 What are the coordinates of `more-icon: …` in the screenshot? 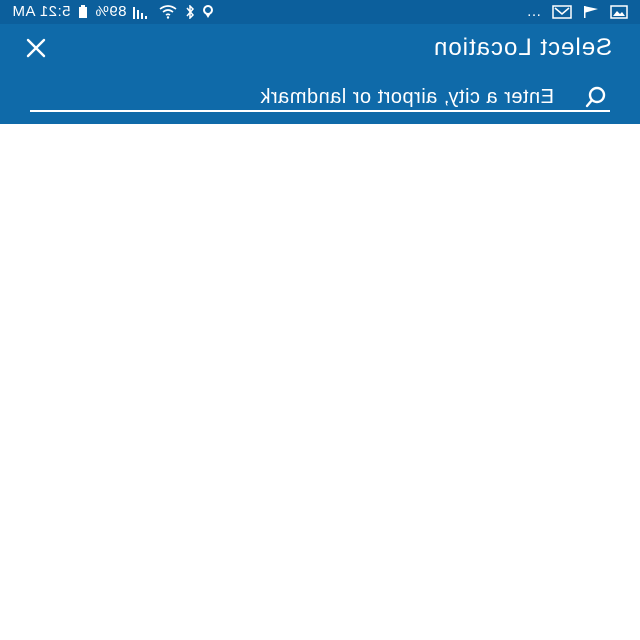 It's located at (534, 11).